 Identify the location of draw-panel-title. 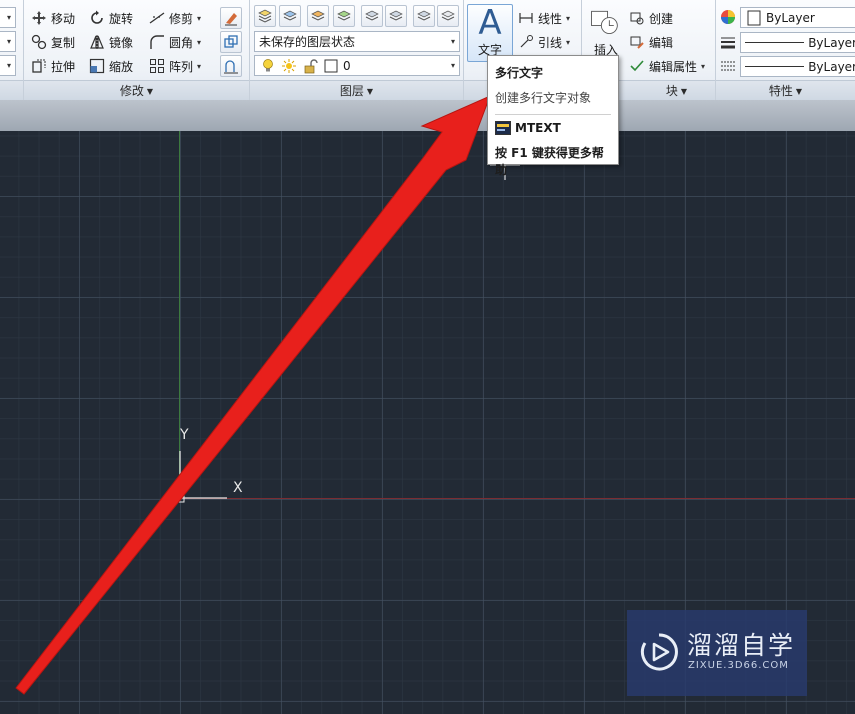
(11, 90).